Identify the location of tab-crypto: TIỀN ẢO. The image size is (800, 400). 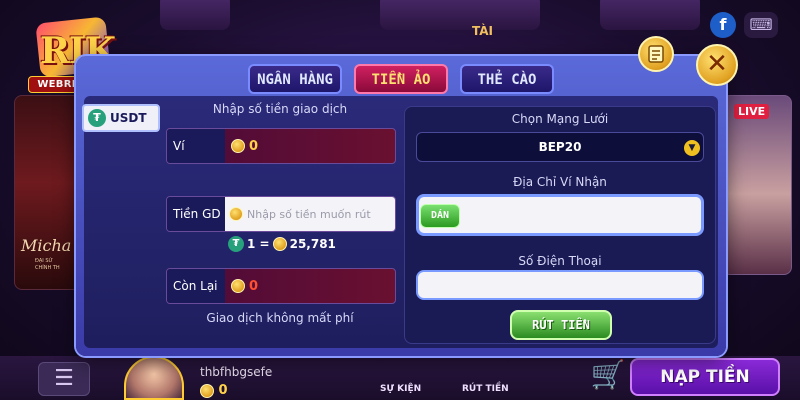
(401, 79).